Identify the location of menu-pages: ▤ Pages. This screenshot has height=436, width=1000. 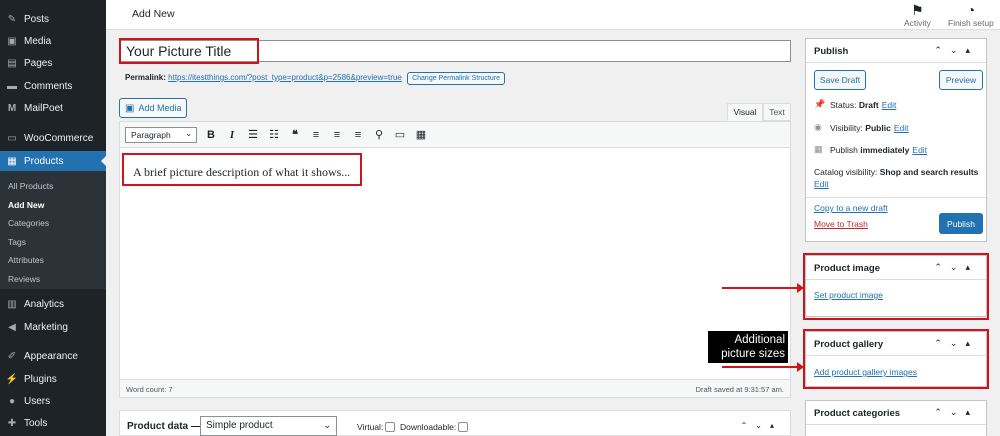
(53, 63).